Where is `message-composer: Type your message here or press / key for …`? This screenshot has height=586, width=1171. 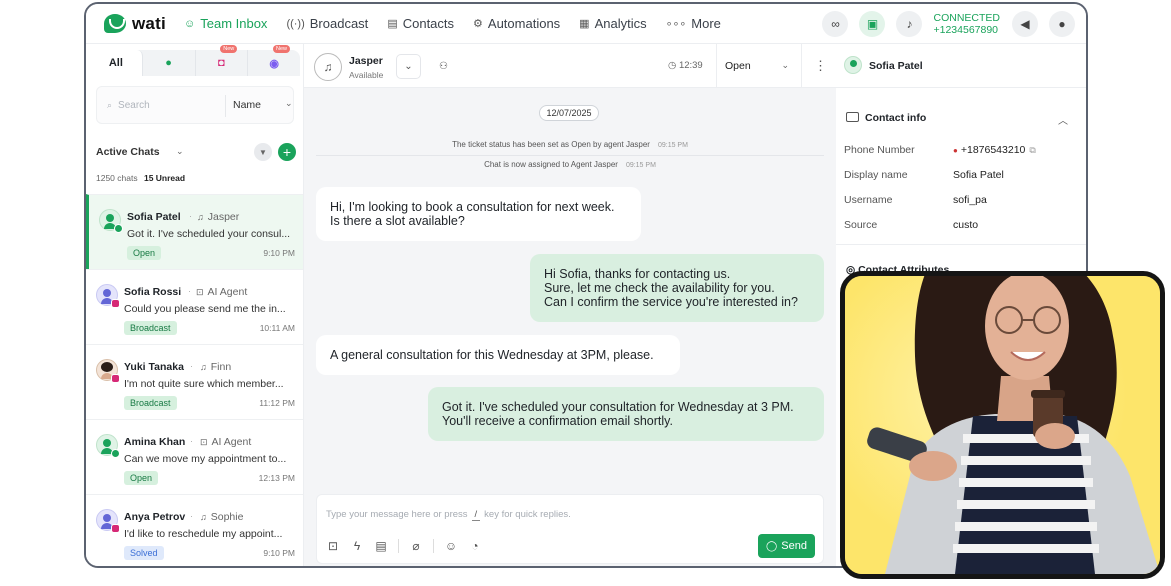
message-composer: Type your message here or press / key for … is located at coordinates (570, 529).